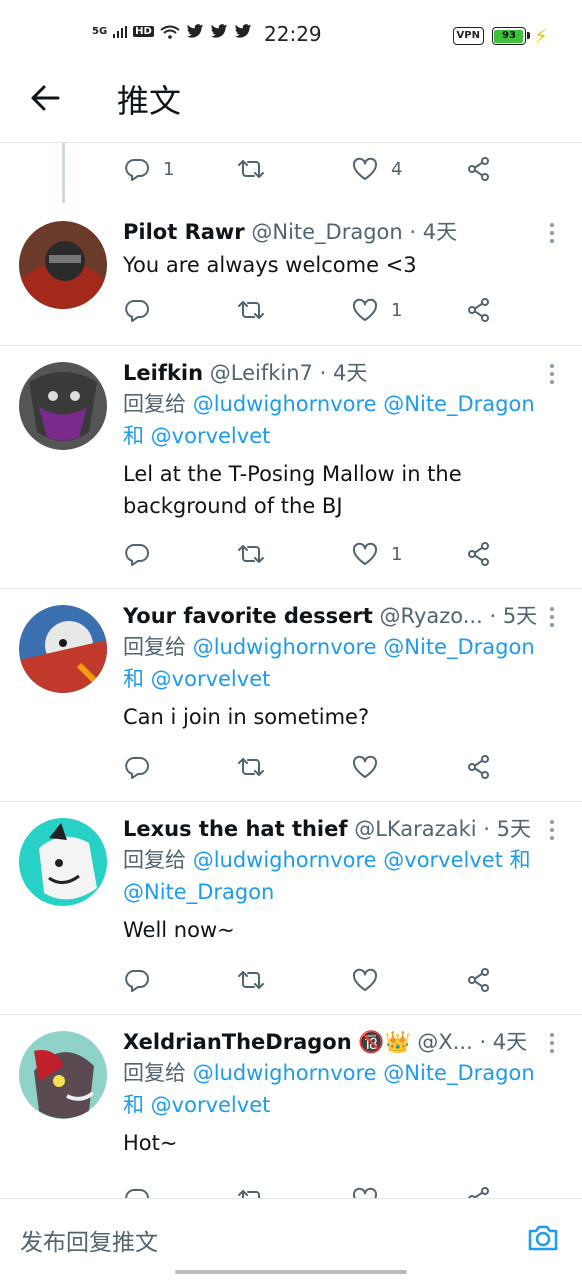 Image resolution: width=582 pixels, height=1280 pixels. Describe the element at coordinates (362, 860) in the screenshot. I see `mention-links: @ludwighornvore @vorvelvet 和` at that location.